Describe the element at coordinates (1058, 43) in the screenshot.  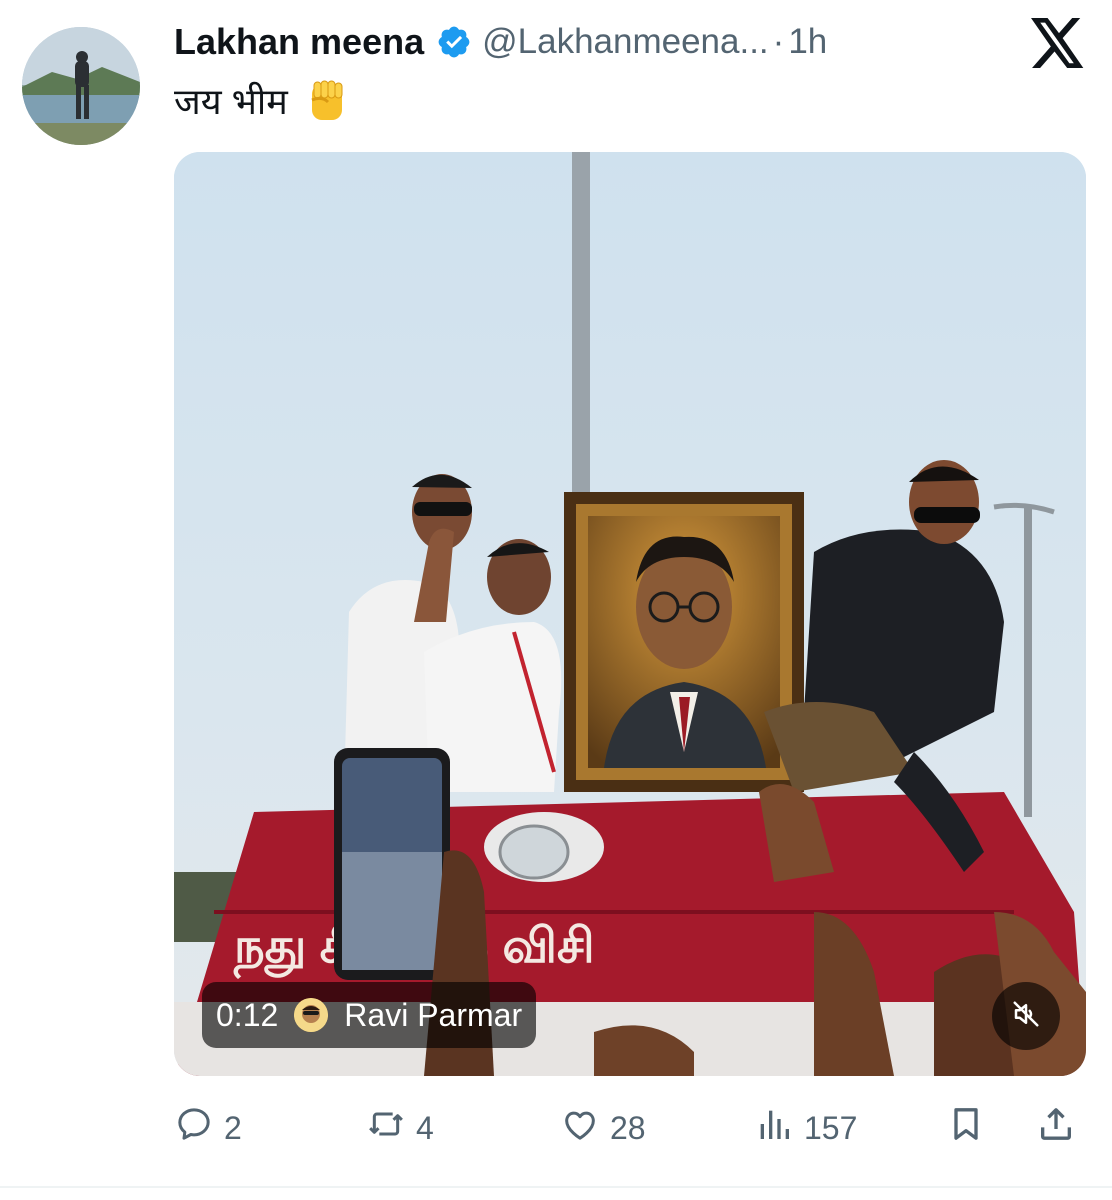
I see `x-logo-icon` at that location.